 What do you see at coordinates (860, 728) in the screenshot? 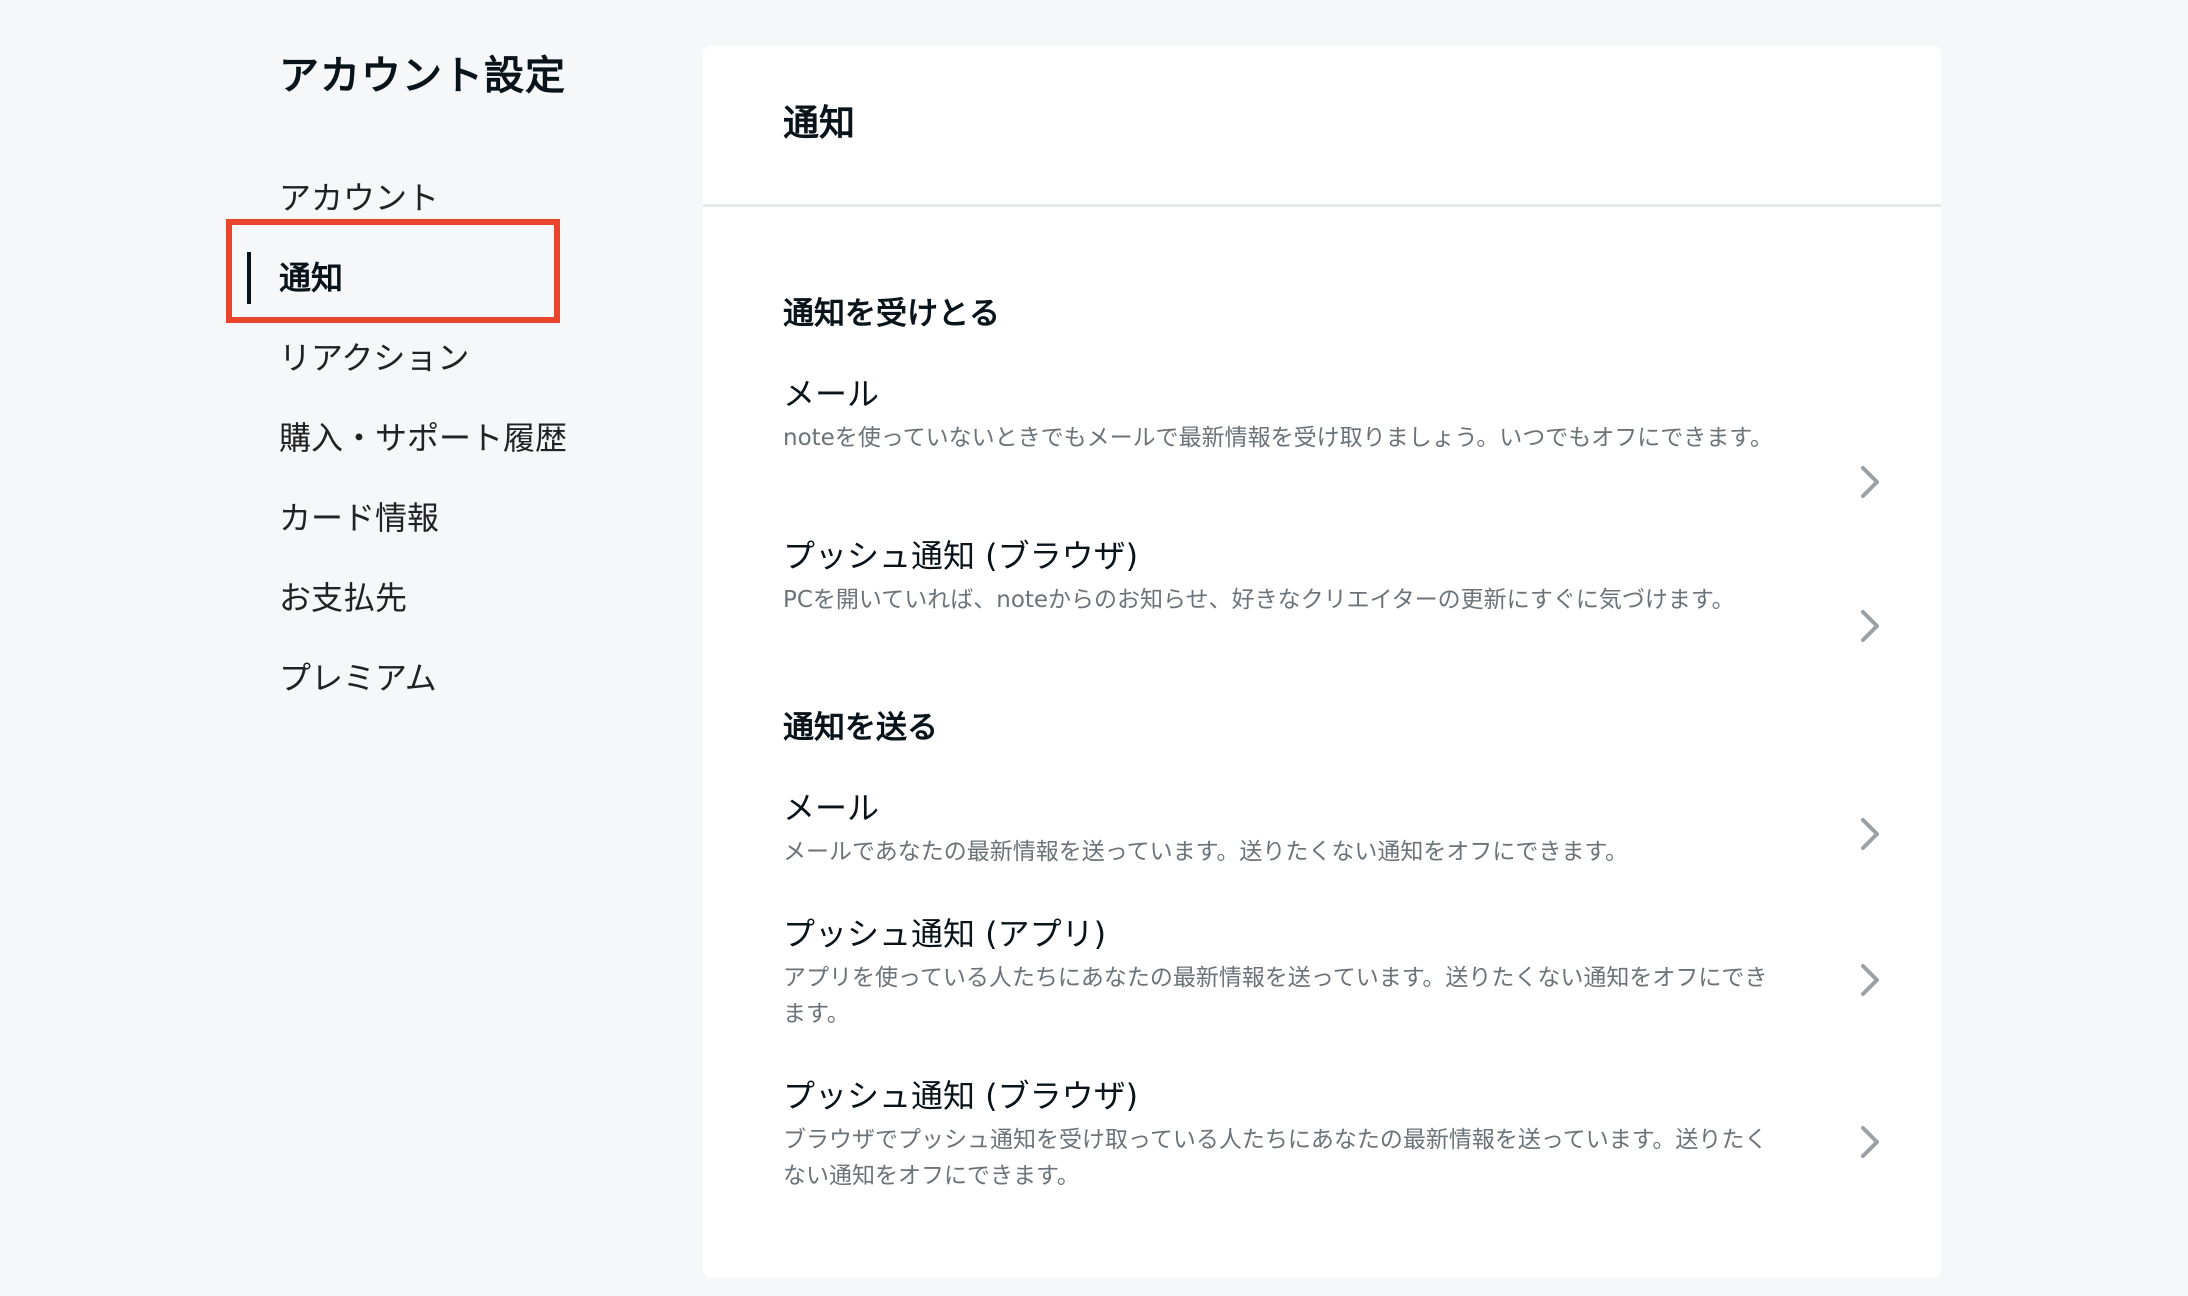
I see `section-heading-send: 通知を送る` at bounding box center [860, 728].